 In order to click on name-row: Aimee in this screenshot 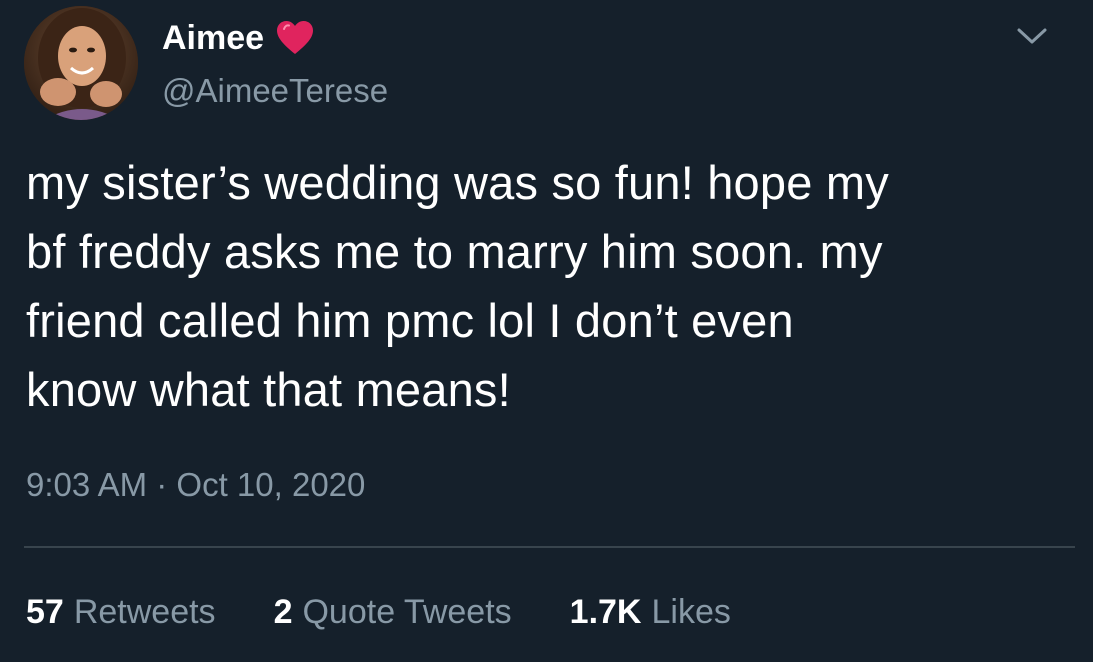, I will do `click(238, 38)`.